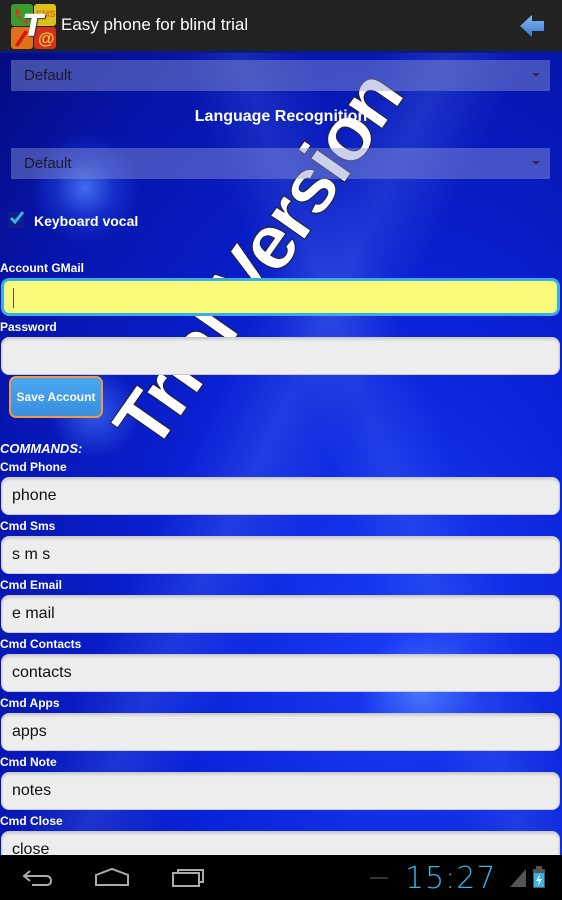  I want to click on keyboard-vocal-checkbox, so click(16, 219).